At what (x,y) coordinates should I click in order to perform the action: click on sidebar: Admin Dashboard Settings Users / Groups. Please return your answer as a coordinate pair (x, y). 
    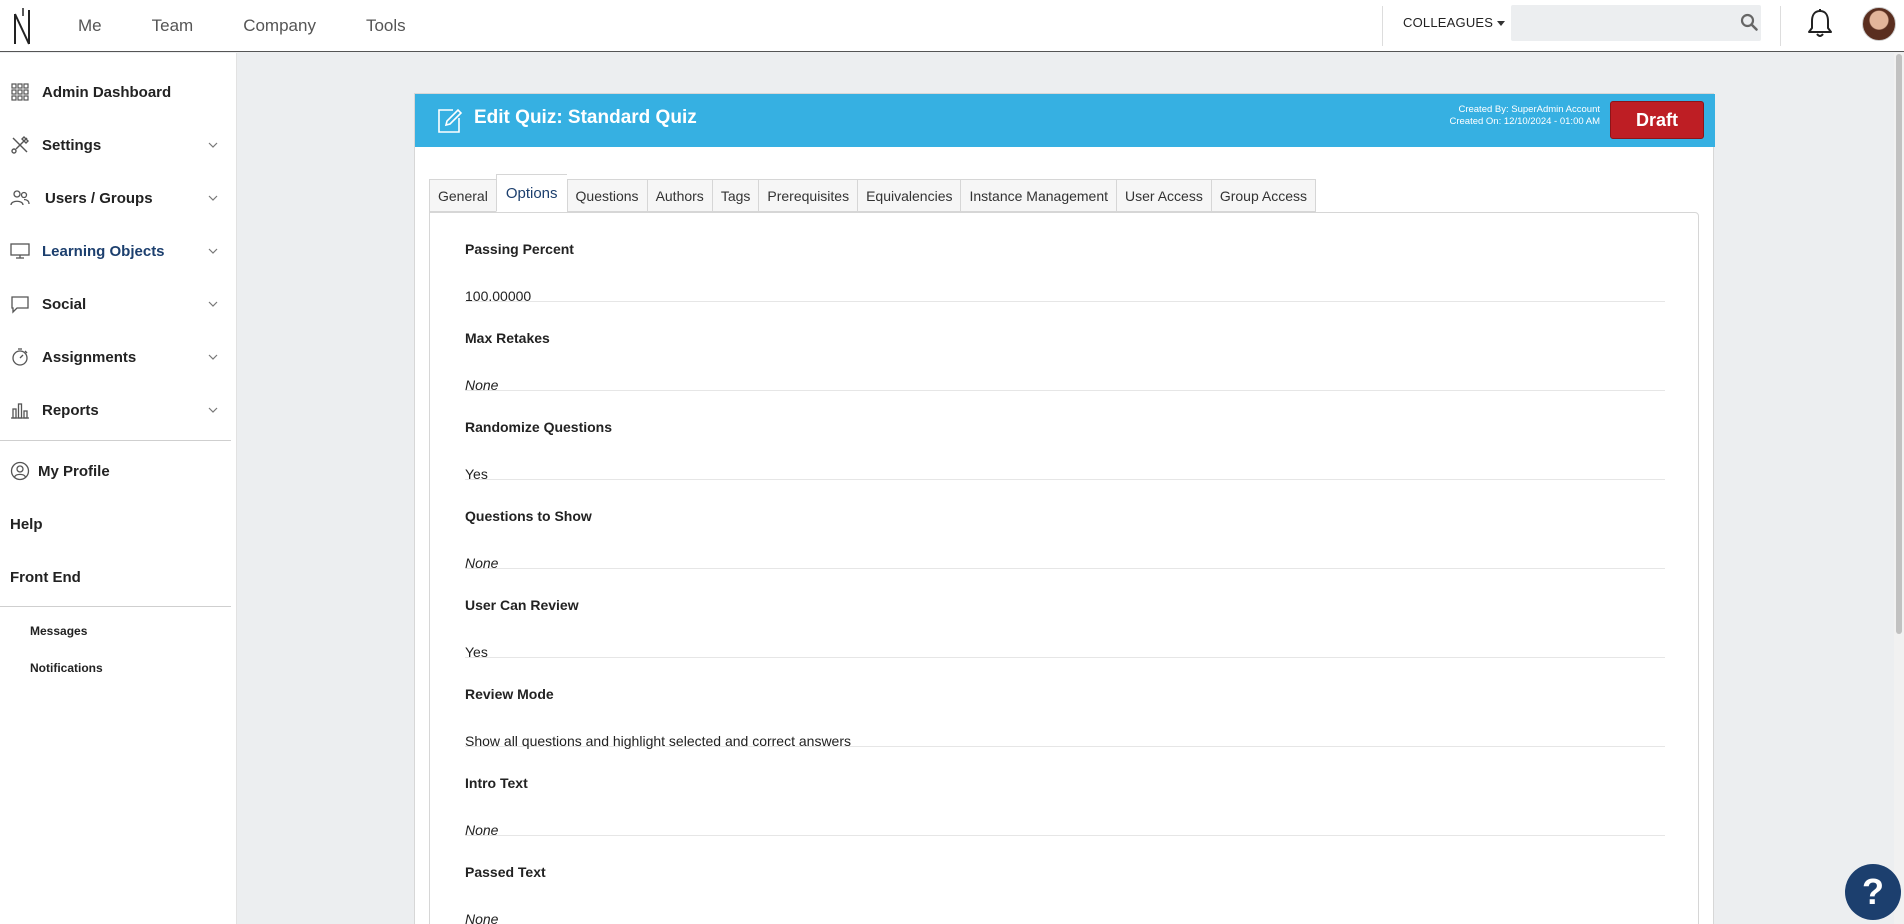
    Looking at the image, I should click on (118, 488).